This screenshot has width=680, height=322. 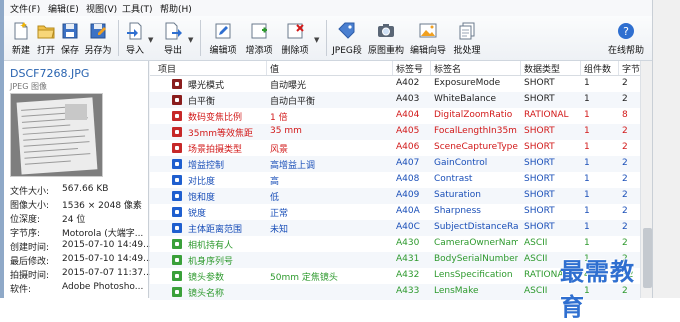 I want to click on cell-tagname: BodySerialNumber, so click(x=476, y=259).